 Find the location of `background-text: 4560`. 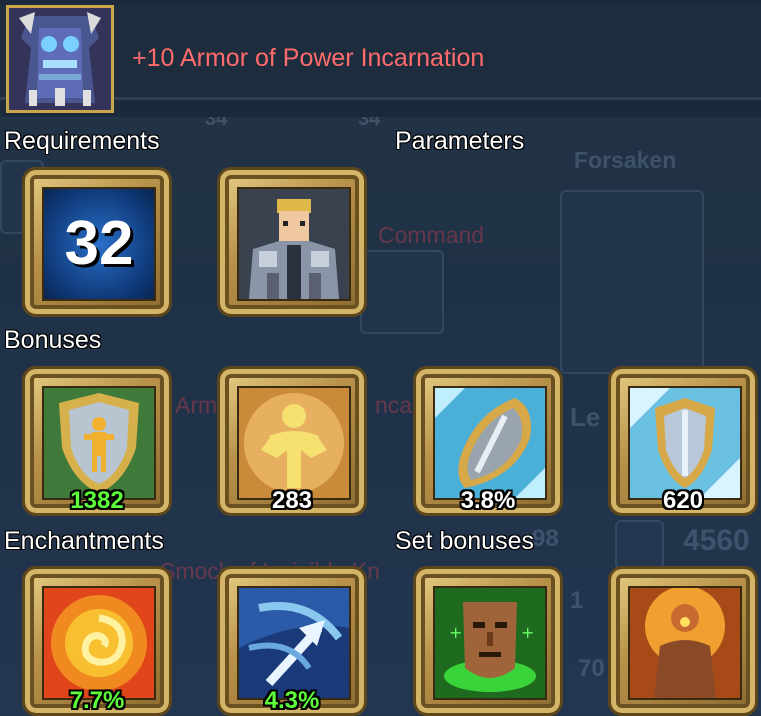

background-text: 4560 is located at coordinates (716, 540).